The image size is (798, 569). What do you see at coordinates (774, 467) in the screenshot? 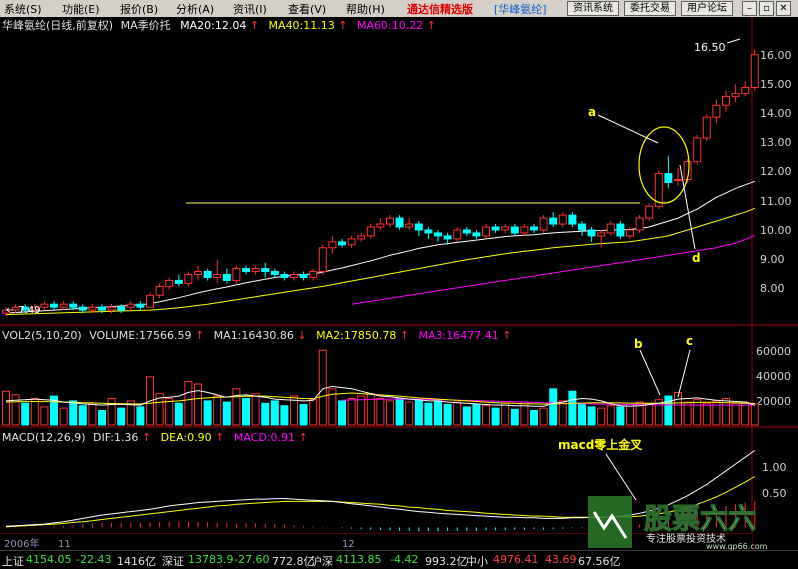
I see `macd-tick: 1.00` at bounding box center [774, 467].